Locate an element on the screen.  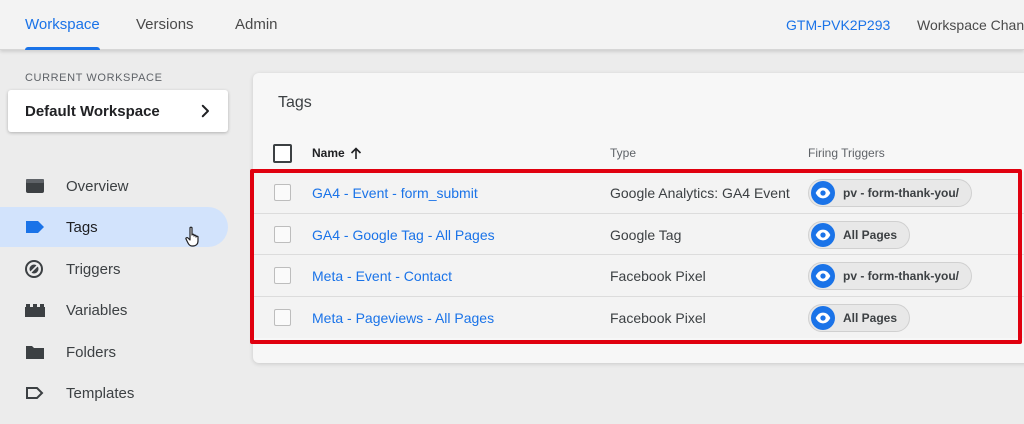
template-icon is located at coordinates (35, 393).